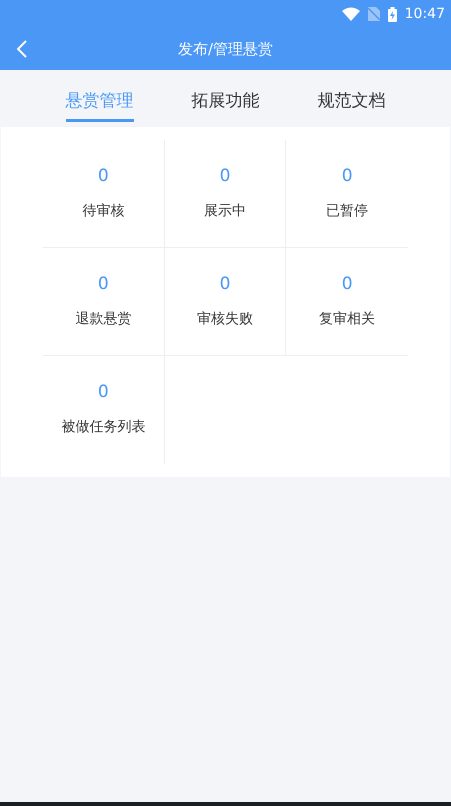 The height and width of the screenshot is (806, 451). I want to click on stat-cell: 0 复审相关, so click(347, 302).